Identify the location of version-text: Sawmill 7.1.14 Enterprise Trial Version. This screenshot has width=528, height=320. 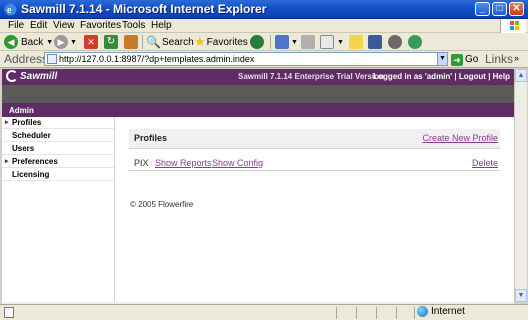
(311, 76).